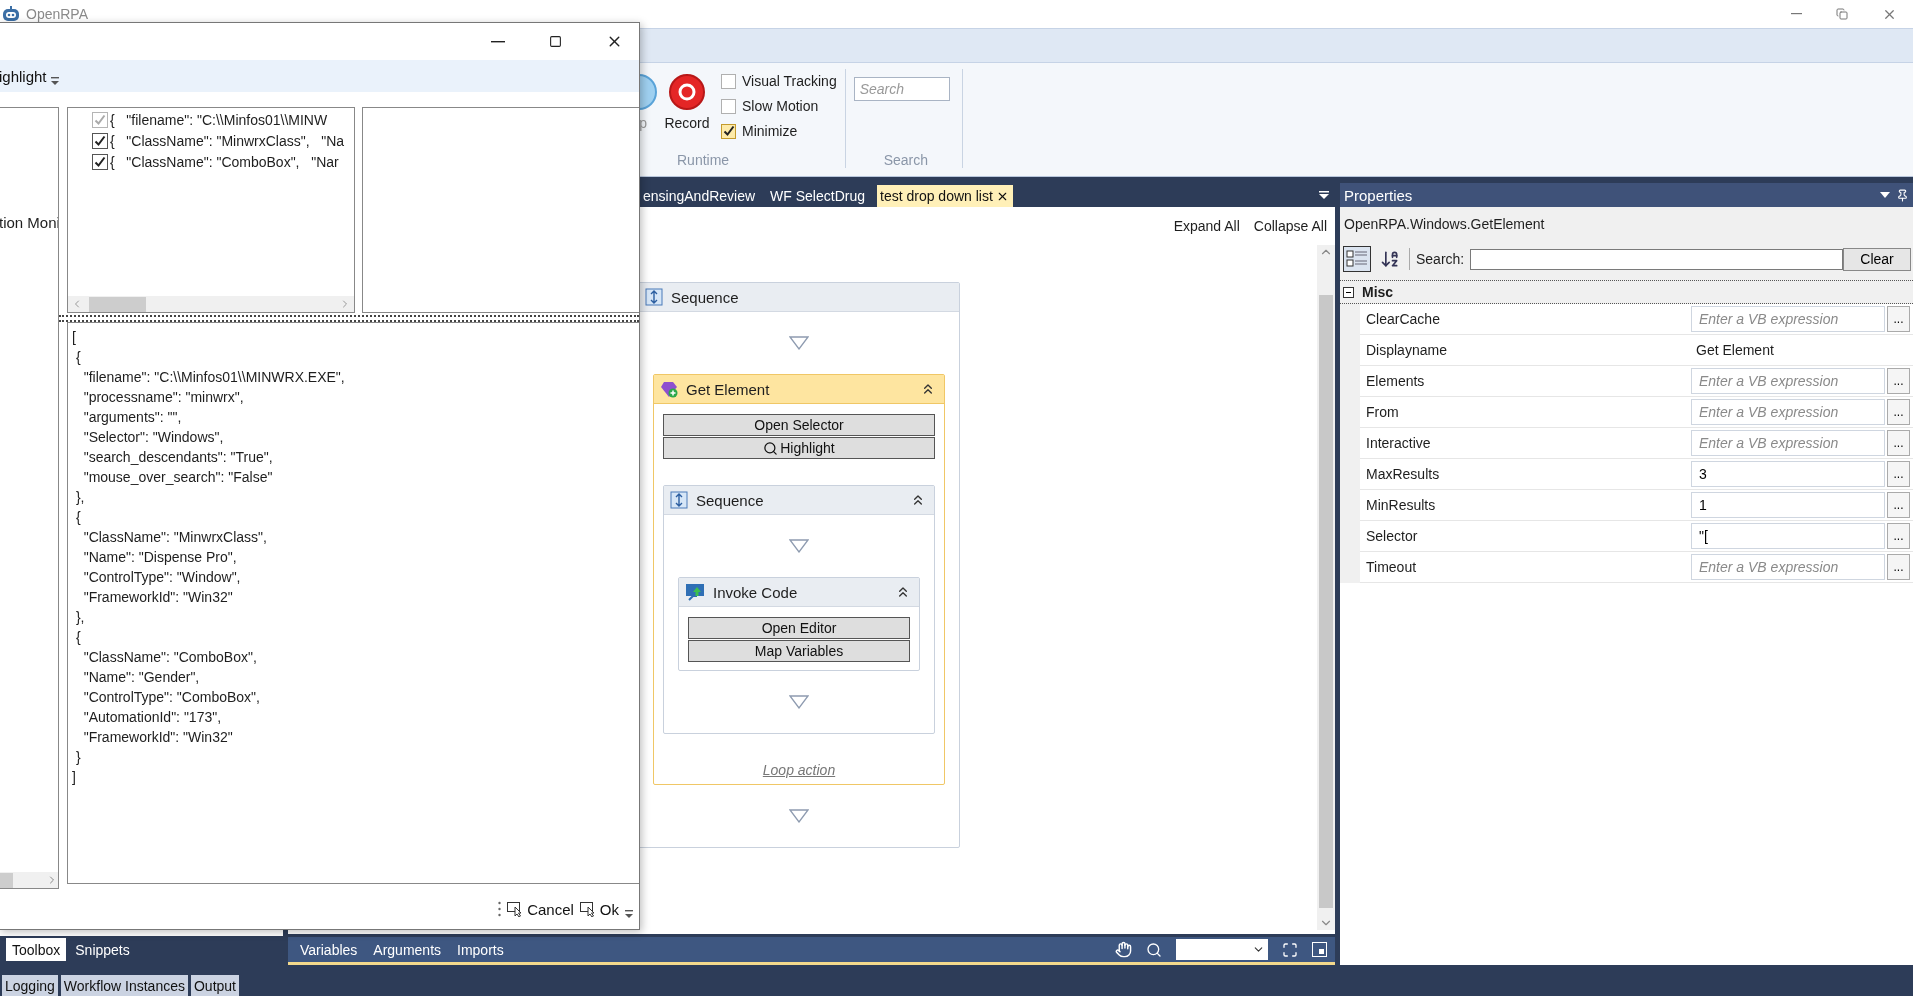  Describe the element at coordinates (30, 985) in the screenshot. I see `output-tab: Logging` at that location.